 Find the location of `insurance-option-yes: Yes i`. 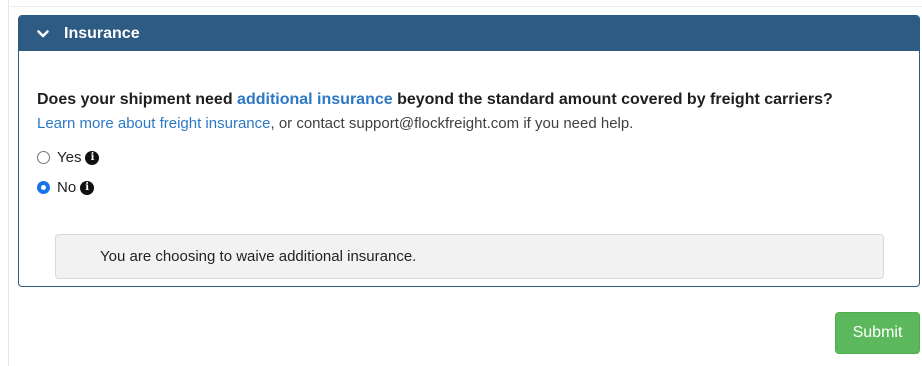

insurance-option-yes: Yes i is located at coordinates (68, 157).